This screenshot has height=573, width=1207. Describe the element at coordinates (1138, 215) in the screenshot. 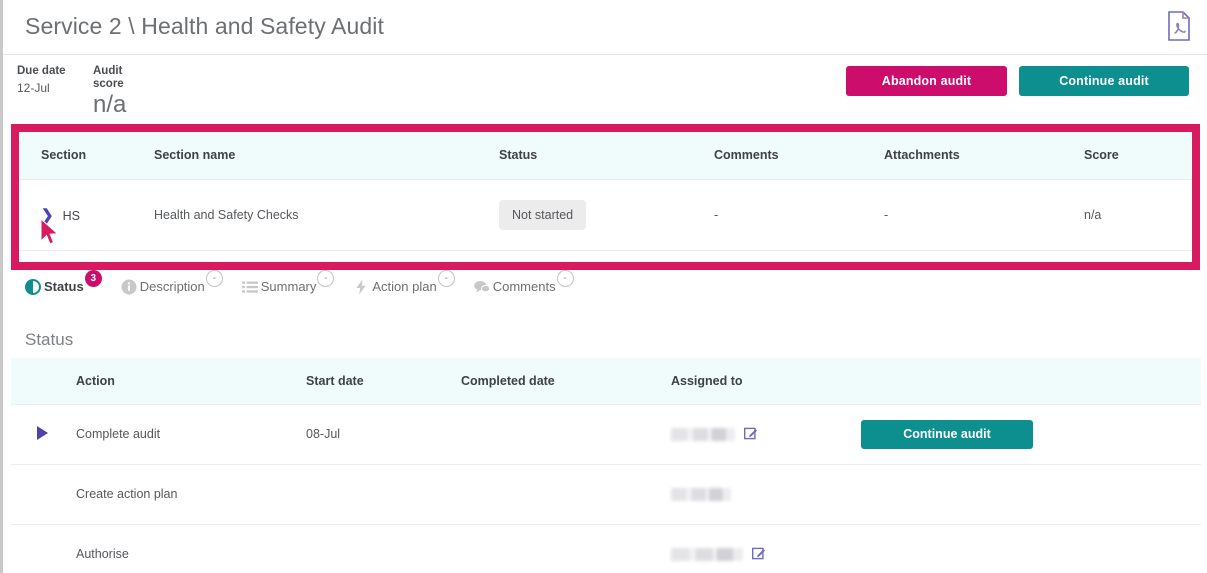

I see `cell-score: n/a` at that location.